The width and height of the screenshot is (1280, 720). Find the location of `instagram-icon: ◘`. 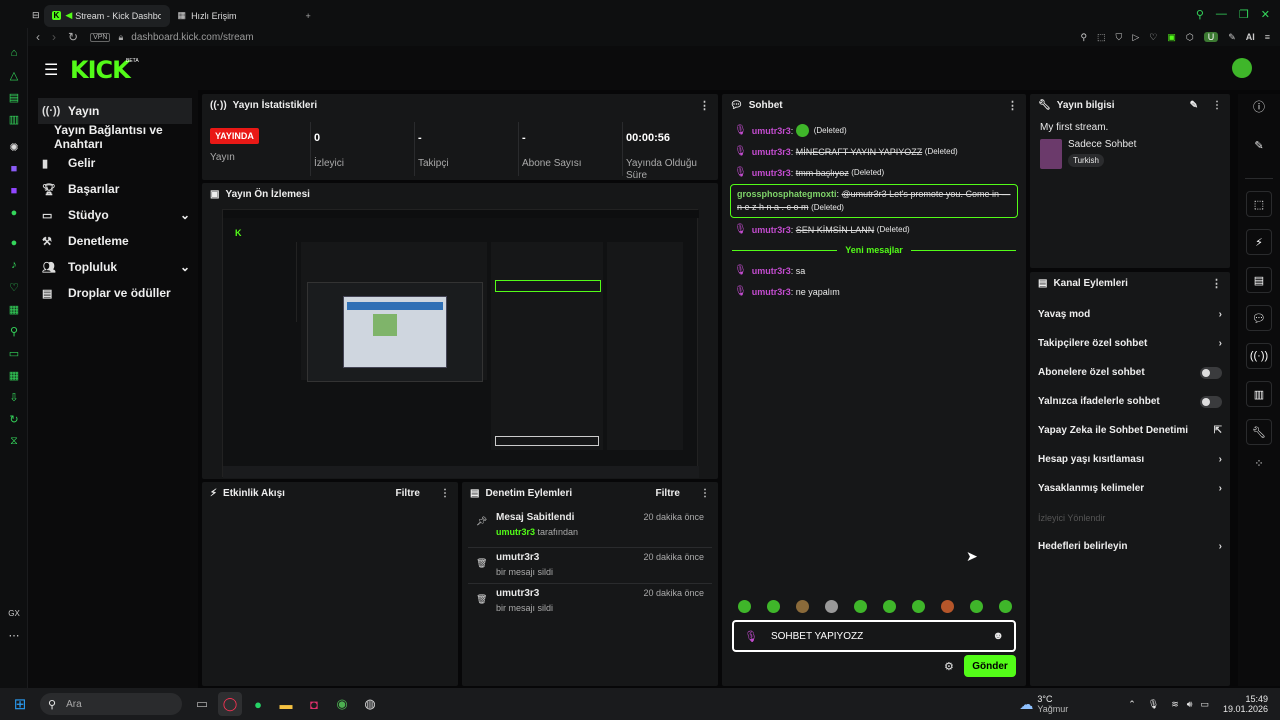

instagram-icon: ◘ is located at coordinates (314, 704).